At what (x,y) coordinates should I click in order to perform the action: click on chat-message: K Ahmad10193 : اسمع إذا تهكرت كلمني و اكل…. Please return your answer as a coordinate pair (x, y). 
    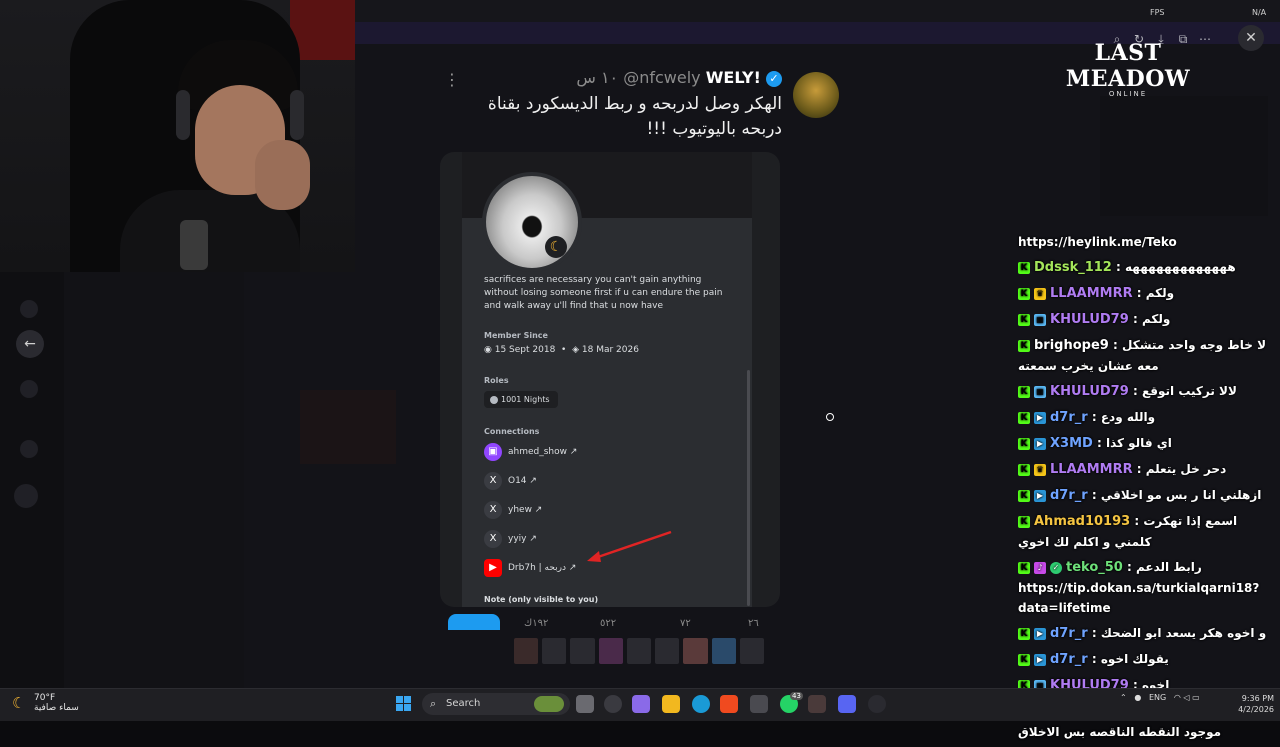
    Looking at the image, I should click on (1144, 531).